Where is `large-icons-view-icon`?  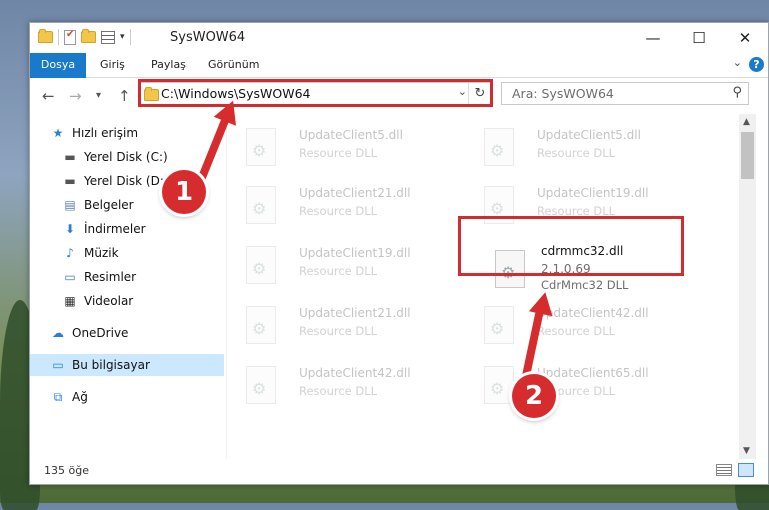
large-icons-view-icon is located at coordinates (746, 470).